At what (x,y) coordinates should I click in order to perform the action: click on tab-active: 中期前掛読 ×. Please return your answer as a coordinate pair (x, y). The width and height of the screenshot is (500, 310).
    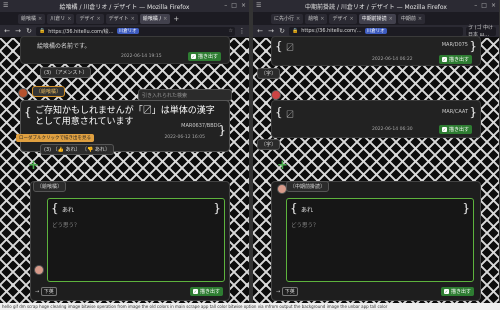
    Looking at the image, I should click on (377, 18).